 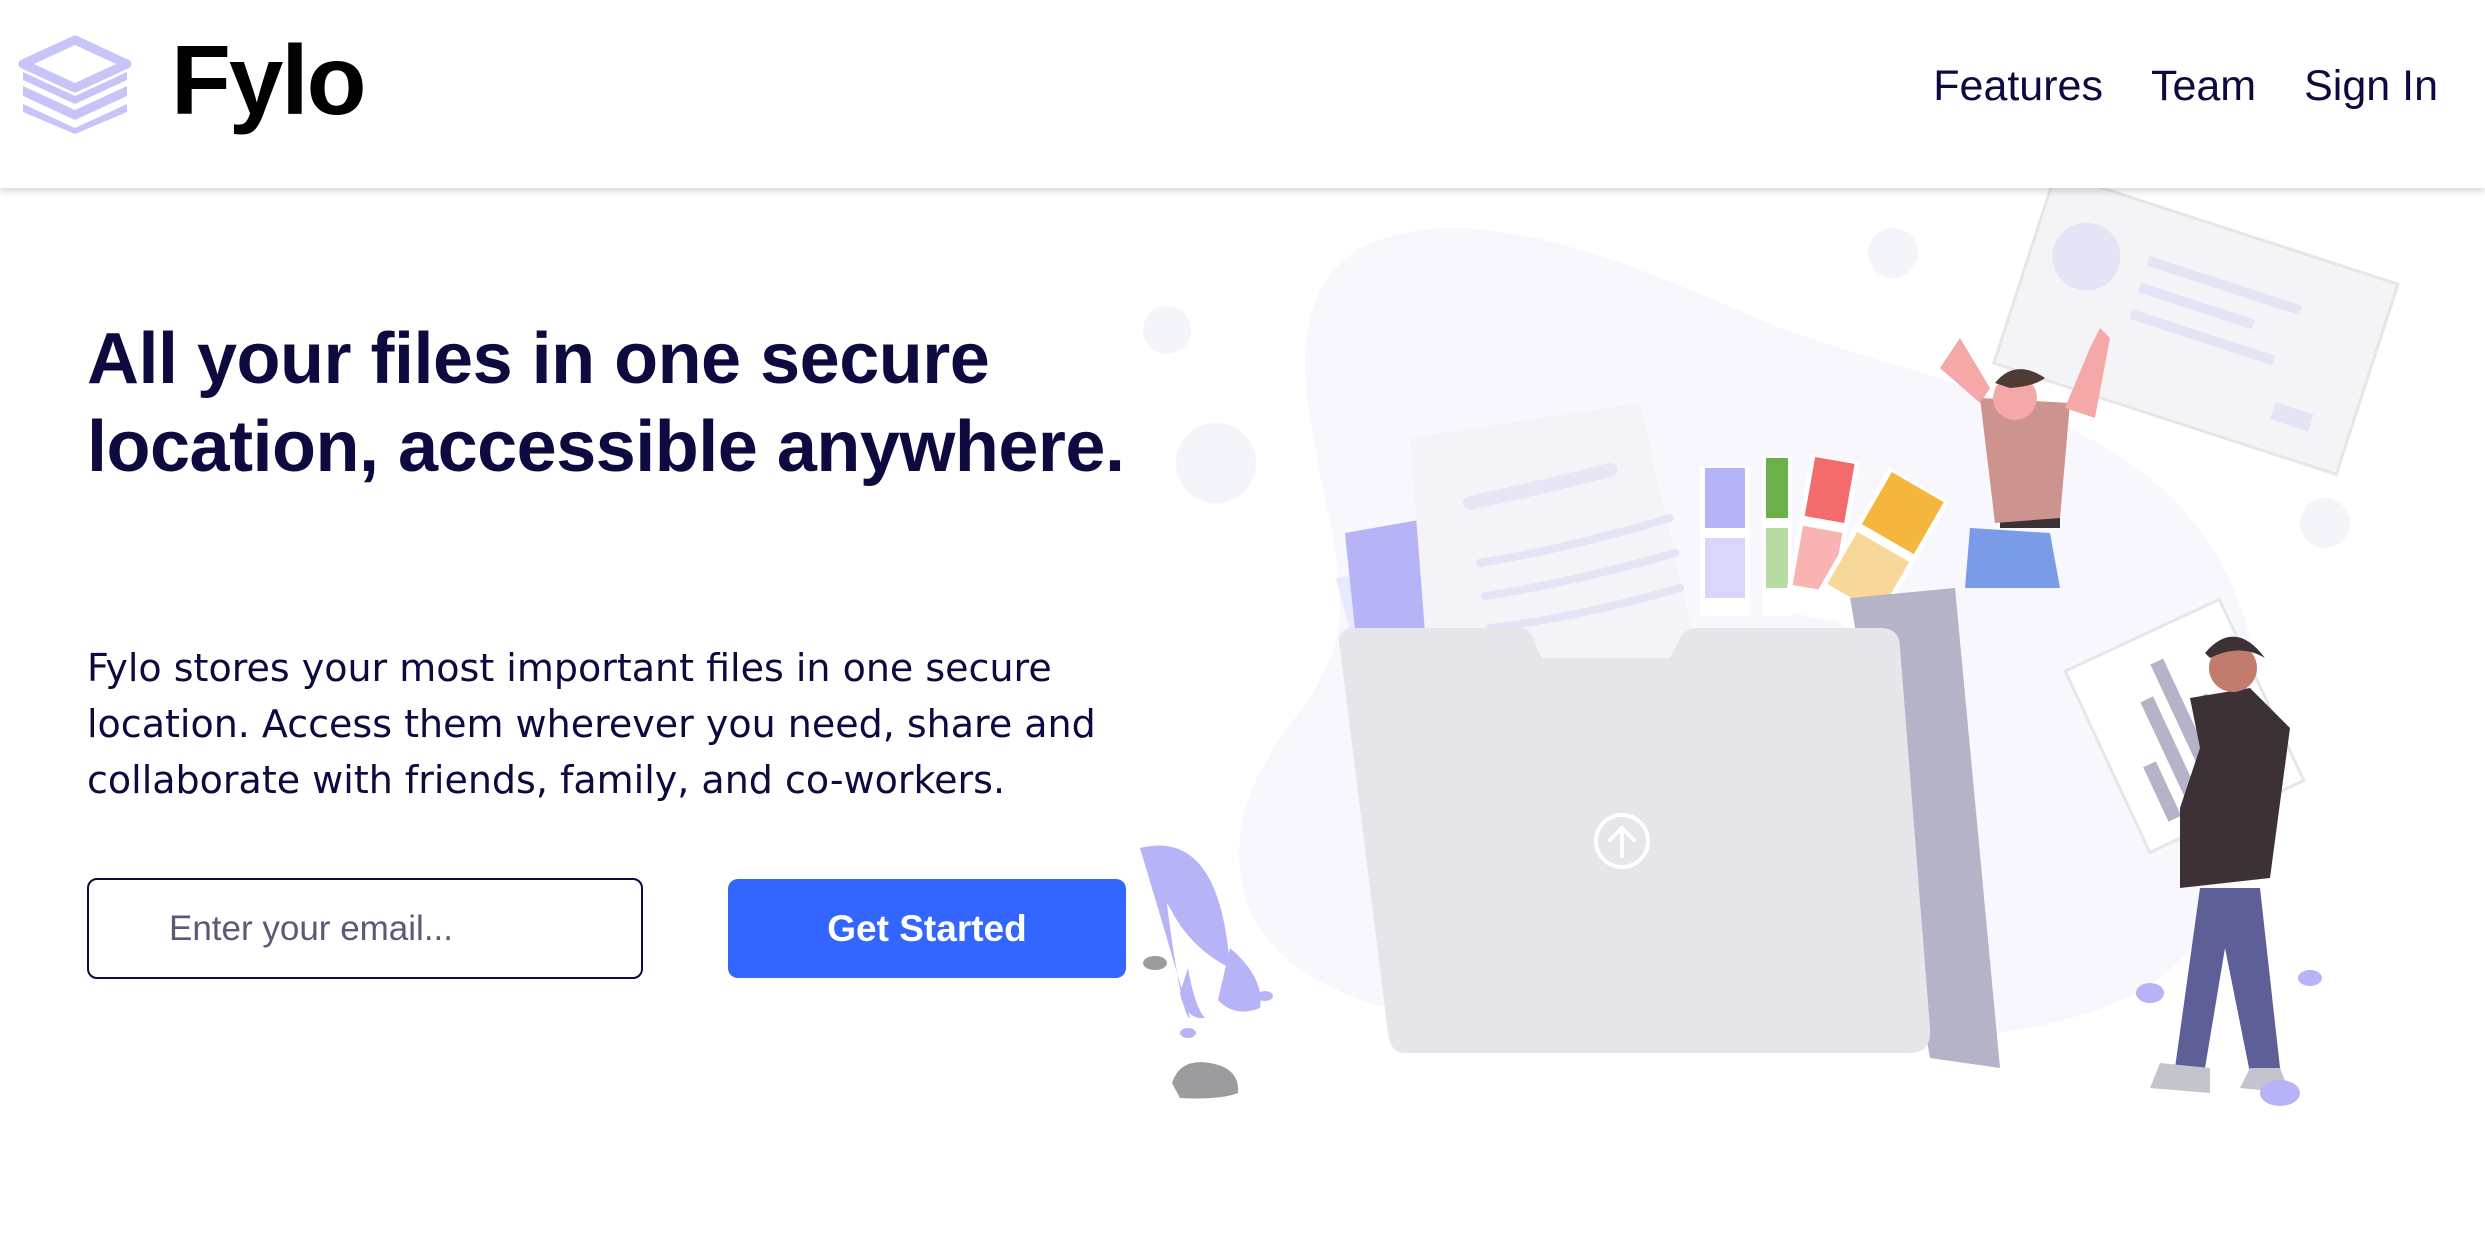 What do you see at coordinates (1669, 828) in the screenshot?
I see `folder` at bounding box center [1669, 828].